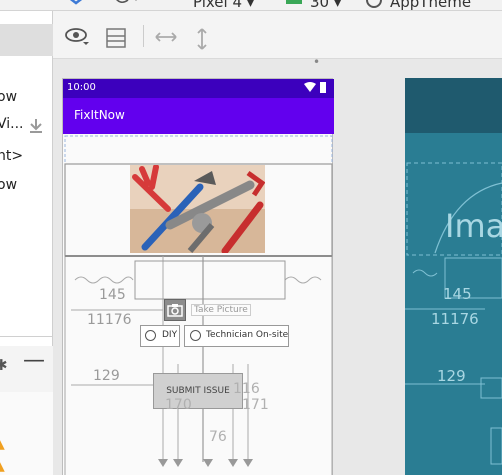  Describe the element at coordinates (218, 437) in the screenshot. I see `dim-label: 76` at that location.